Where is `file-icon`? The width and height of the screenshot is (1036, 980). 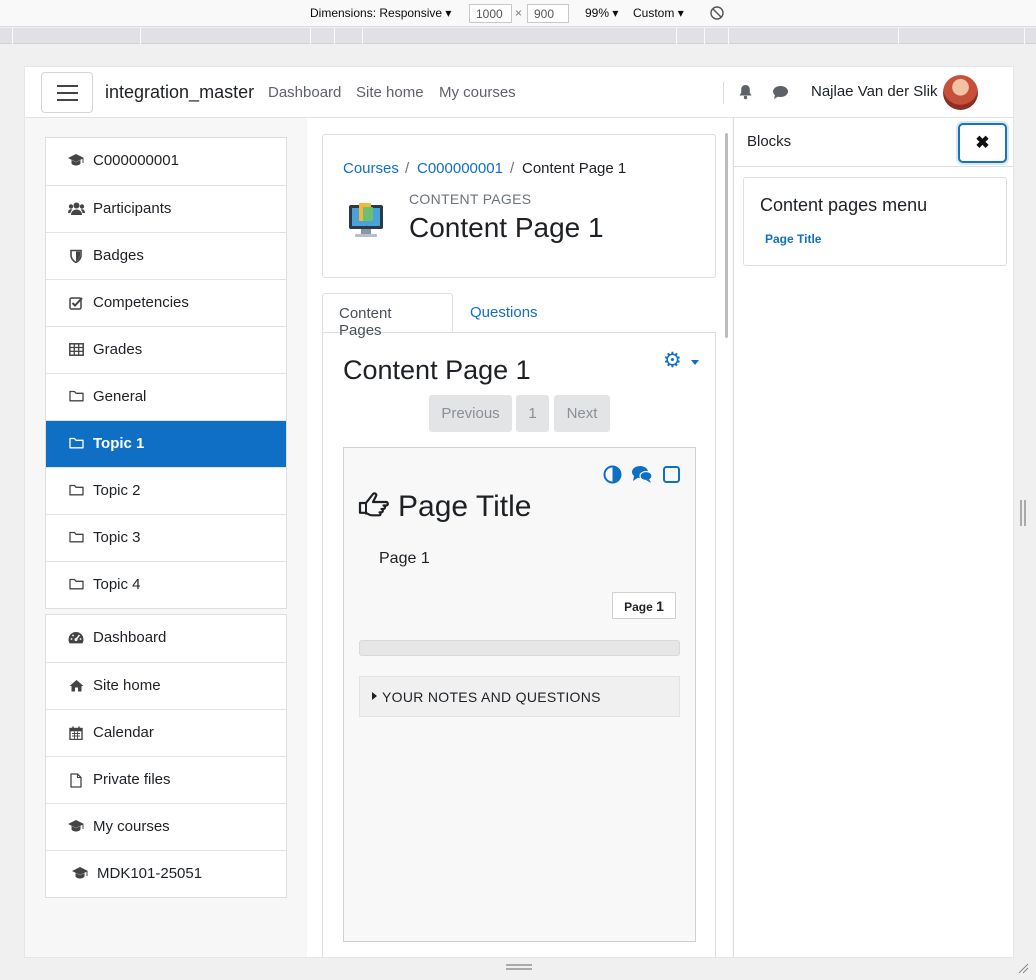 file-icon is located at coordinates (76, 780).